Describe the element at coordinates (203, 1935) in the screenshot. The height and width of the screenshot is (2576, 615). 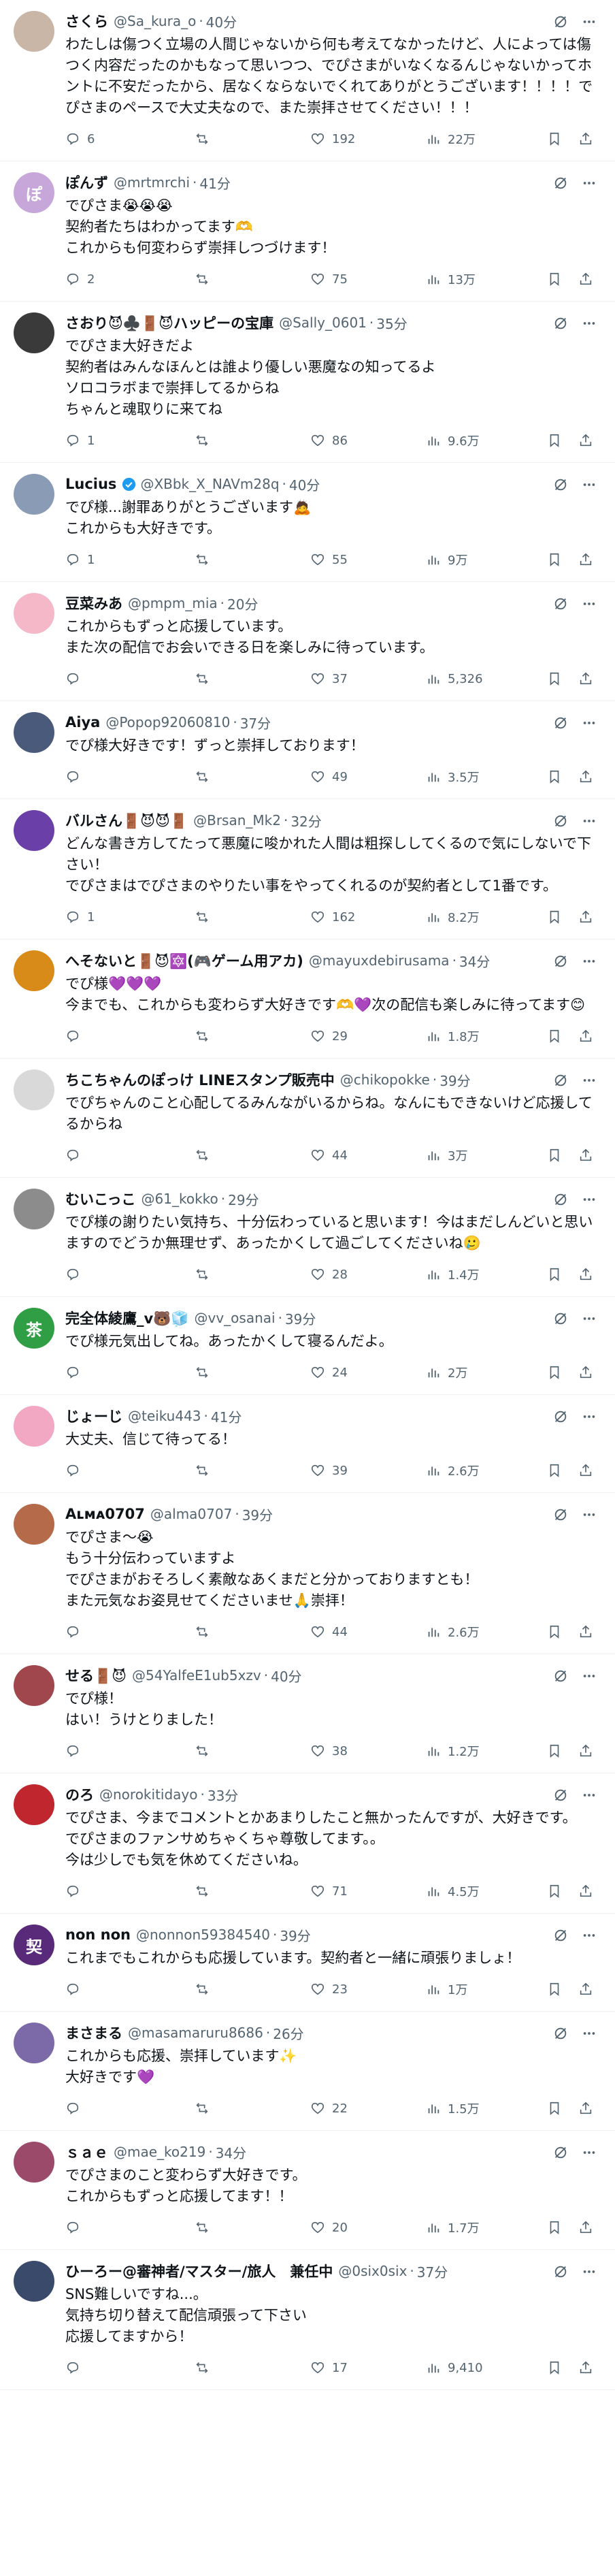
I see `user-handle: @nonnon59384540` at that location.